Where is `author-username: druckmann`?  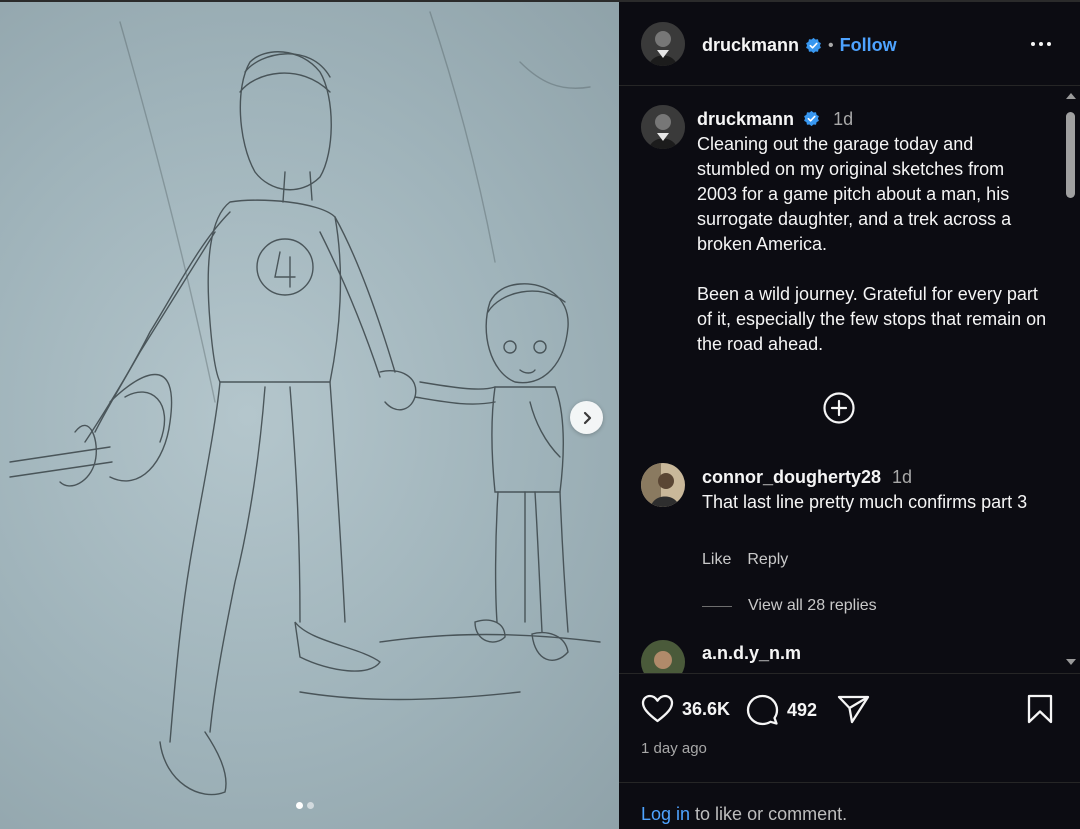
author-username: druckmann is located at coordinates (750, 45).